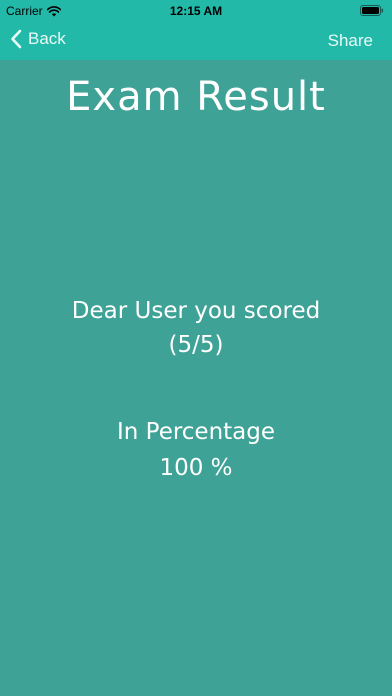  I want to click on percentage-block: In Percentage 100 %, so click(196, 450).